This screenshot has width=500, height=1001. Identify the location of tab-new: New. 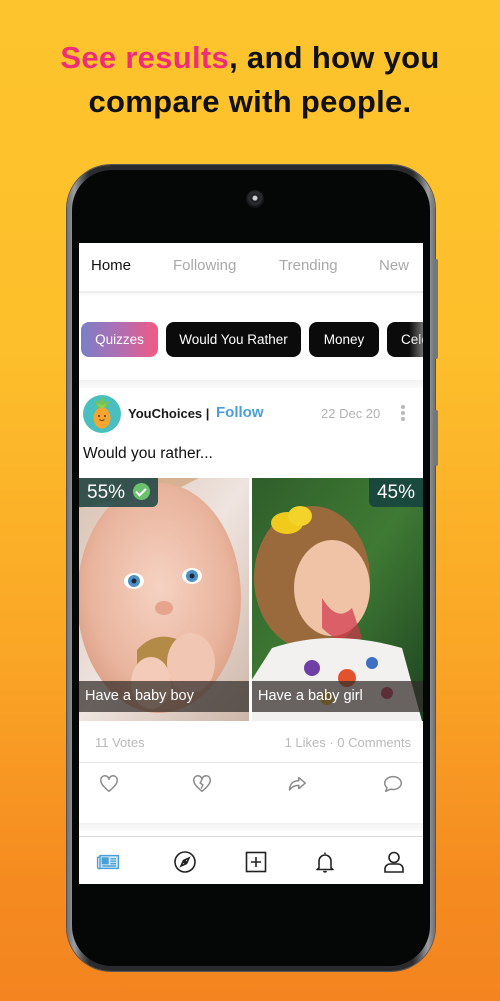
(394, 265).